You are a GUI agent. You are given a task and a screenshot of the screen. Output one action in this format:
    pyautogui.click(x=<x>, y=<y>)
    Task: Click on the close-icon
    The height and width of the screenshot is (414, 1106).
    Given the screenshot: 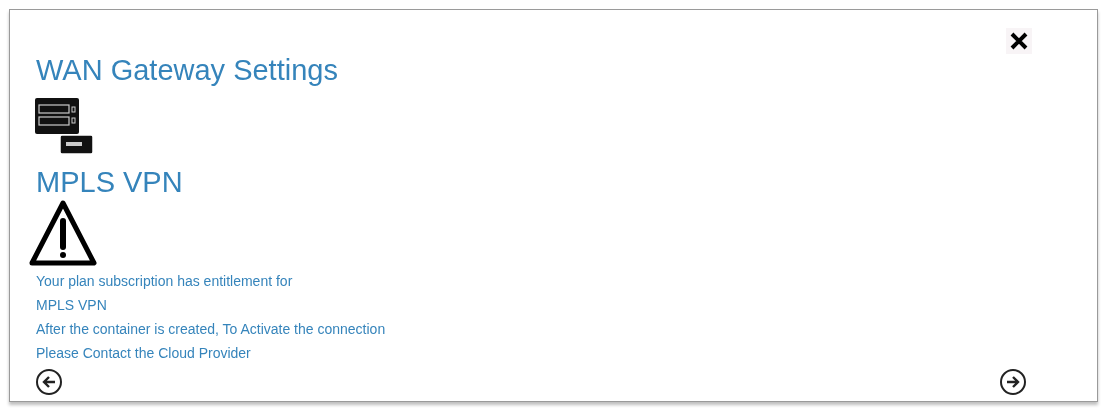 What is the action you would take?
    pyautogui.click(x=1019, y=41)
    